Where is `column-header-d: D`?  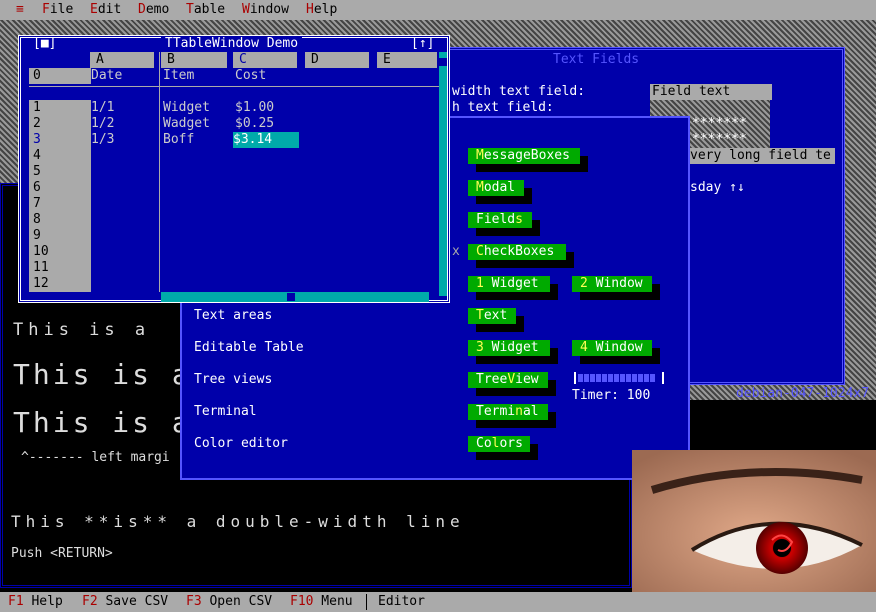
column-header-d: D is located at coordinates (337, 60).